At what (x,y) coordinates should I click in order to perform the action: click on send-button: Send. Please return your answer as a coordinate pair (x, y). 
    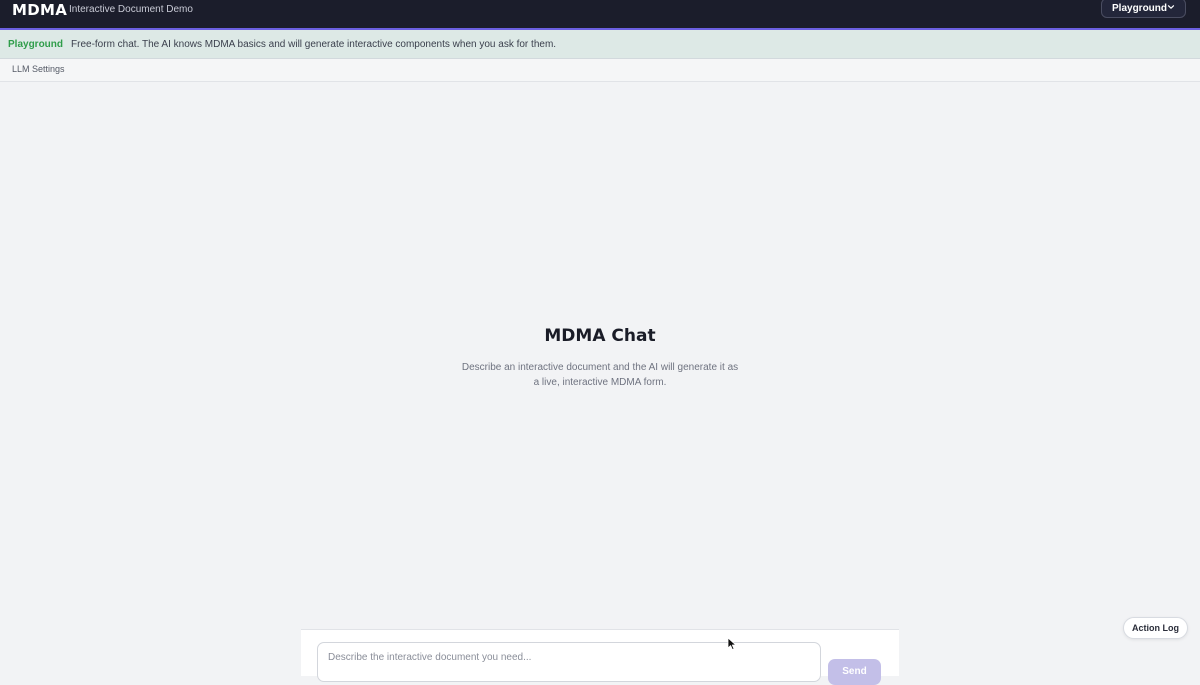
    Looking at the image, I should click on (854, 672).